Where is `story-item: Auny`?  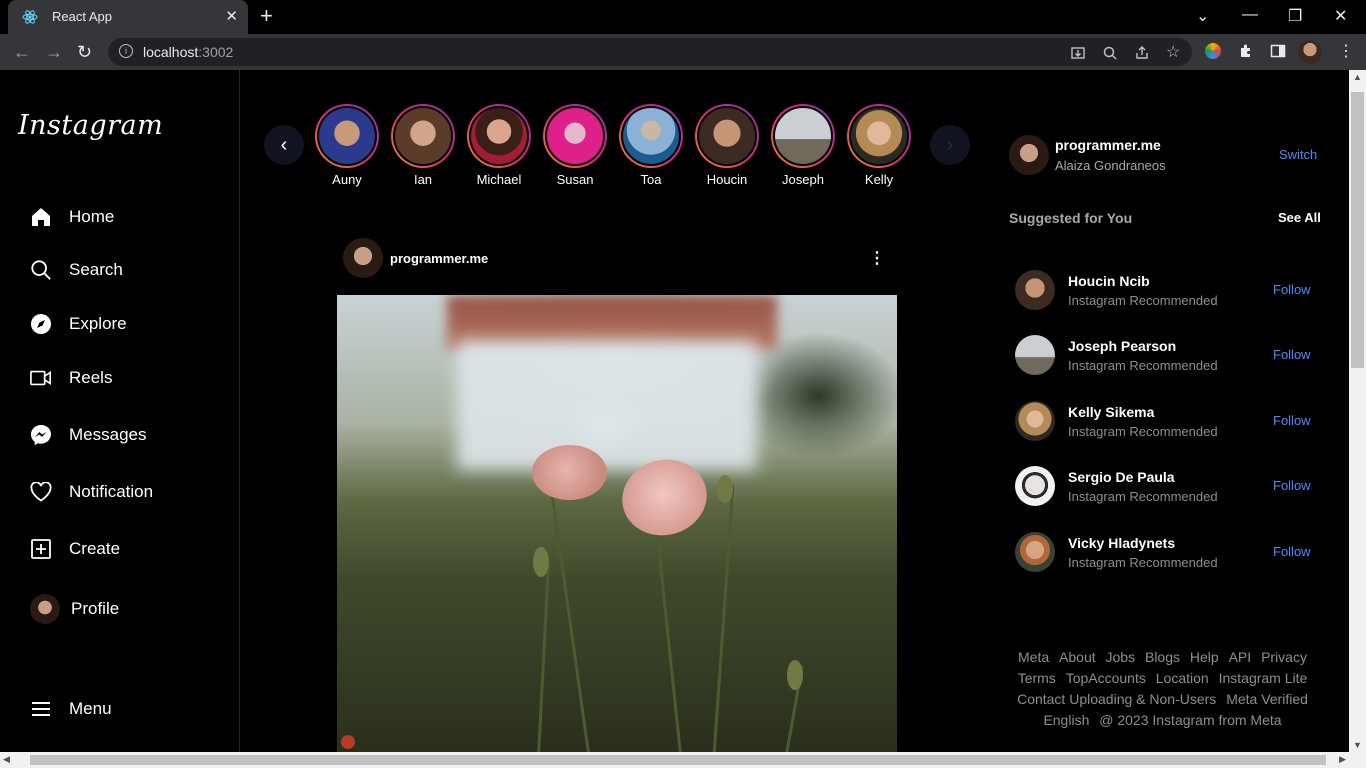
story-item: Auny is located at coordinates (347, 145).